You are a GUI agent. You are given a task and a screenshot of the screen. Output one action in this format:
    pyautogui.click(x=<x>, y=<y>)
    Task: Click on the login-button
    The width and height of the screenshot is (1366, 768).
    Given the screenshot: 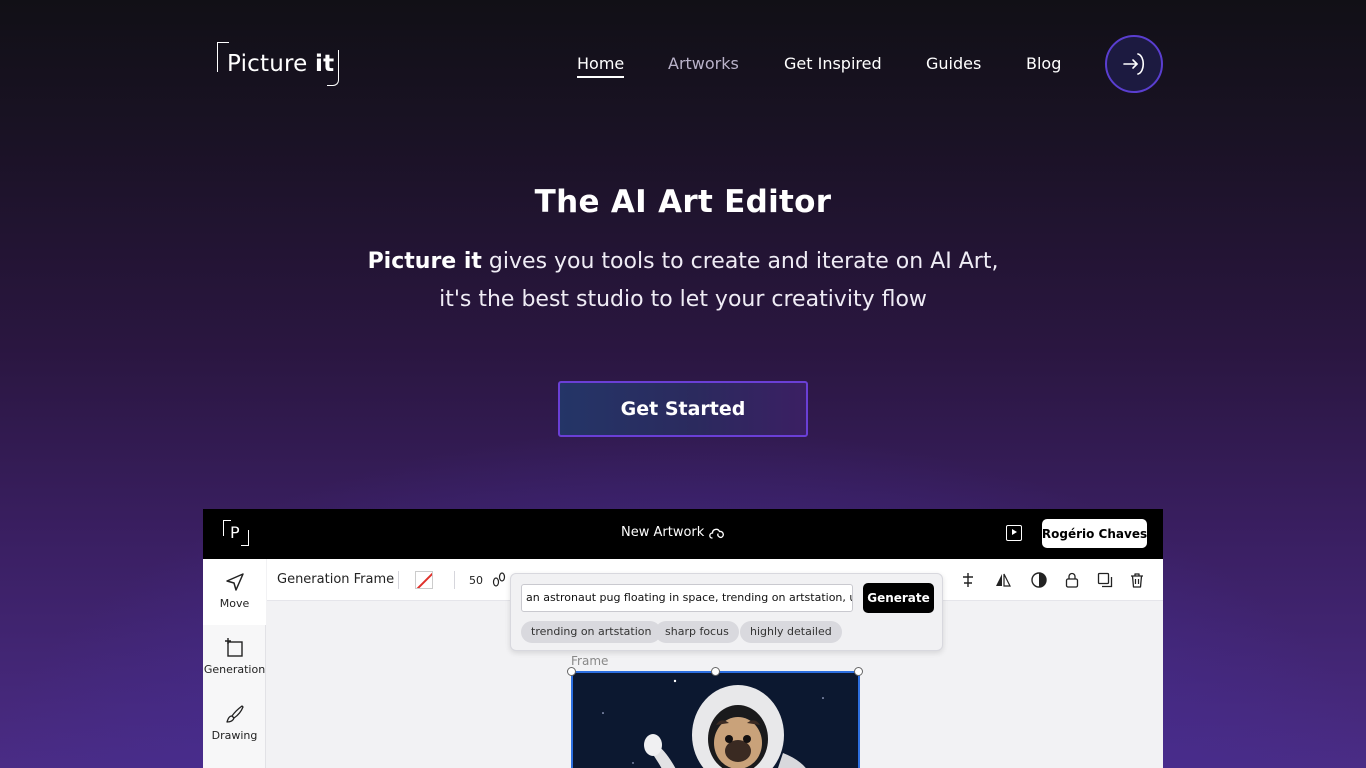 What is the action you would take?
    pyautogui.click(x=1134, y=64)
    